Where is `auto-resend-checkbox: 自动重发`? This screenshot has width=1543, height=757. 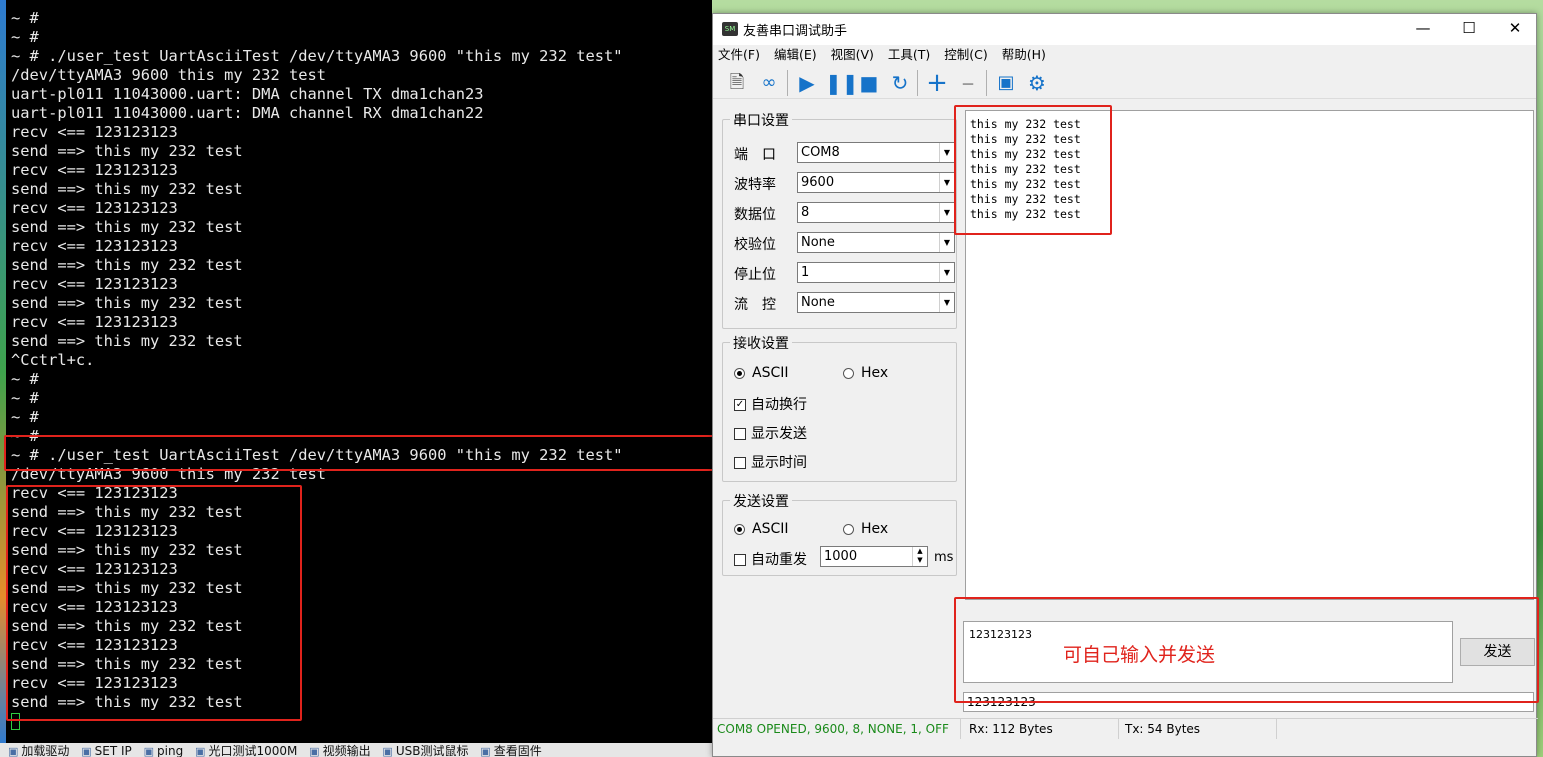 auto-resend-checkbox: 自动重发 is located at coordinates (770, 559).